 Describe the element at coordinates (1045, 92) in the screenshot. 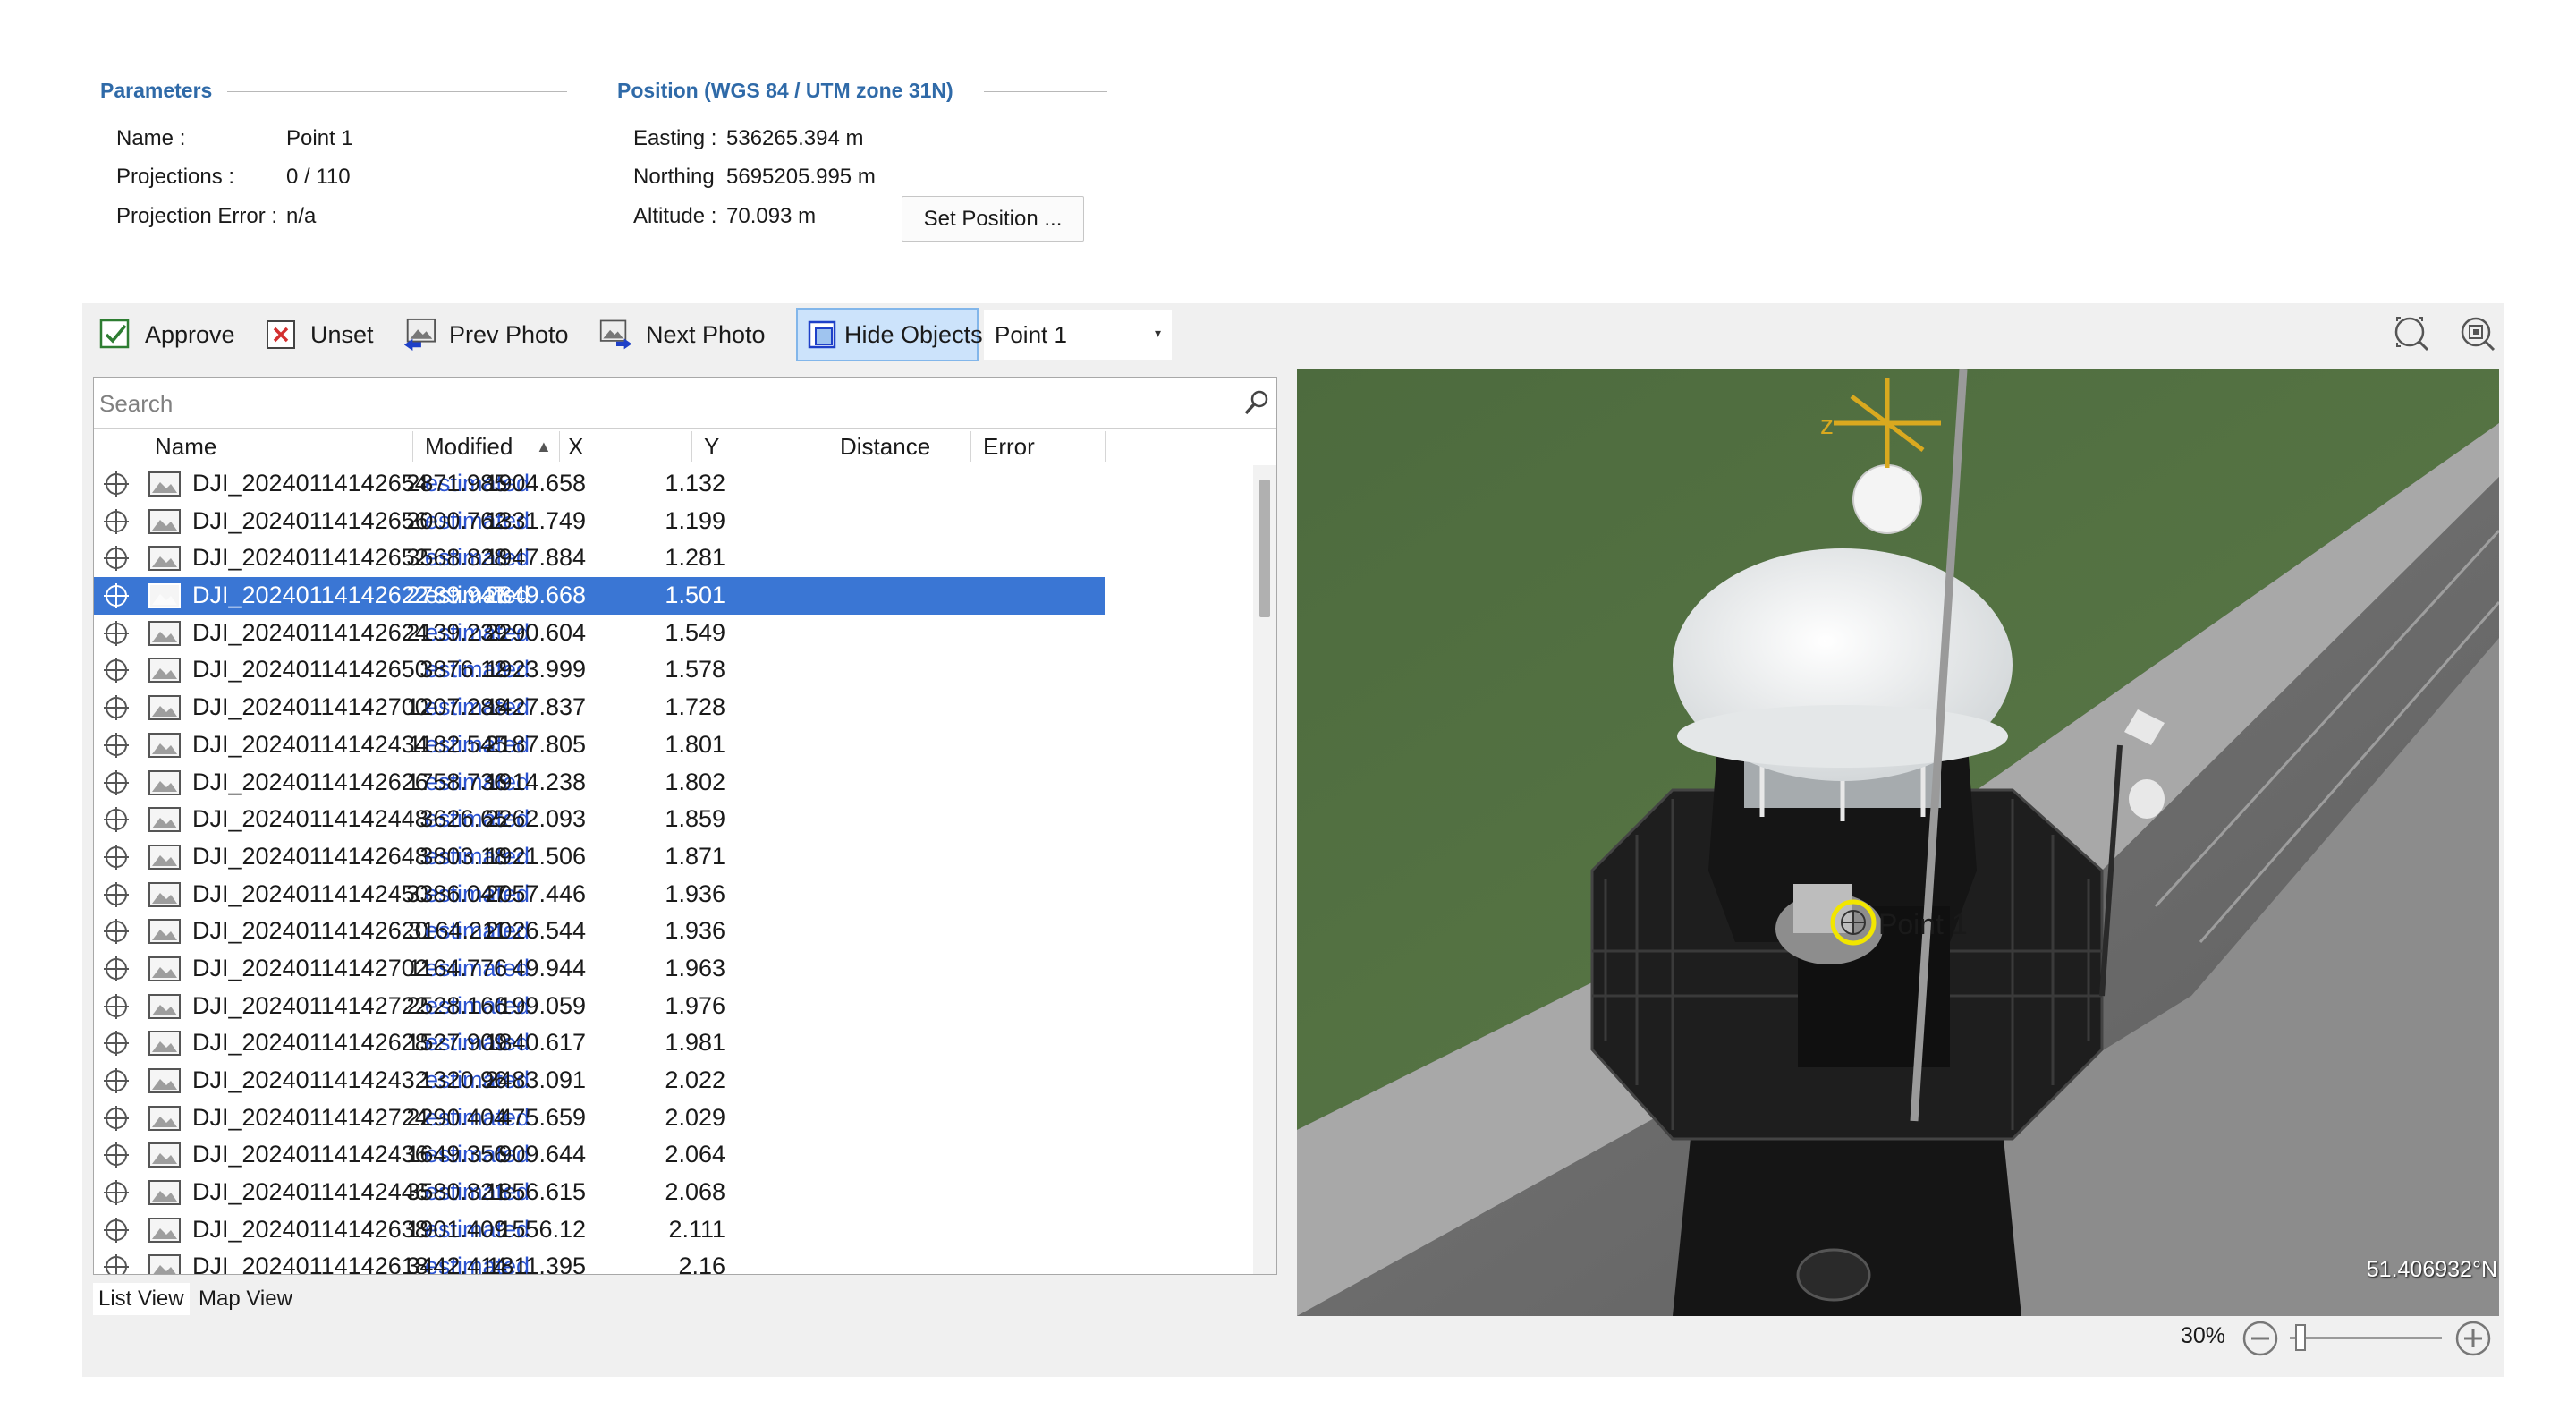

I see `position-divider` at that location.